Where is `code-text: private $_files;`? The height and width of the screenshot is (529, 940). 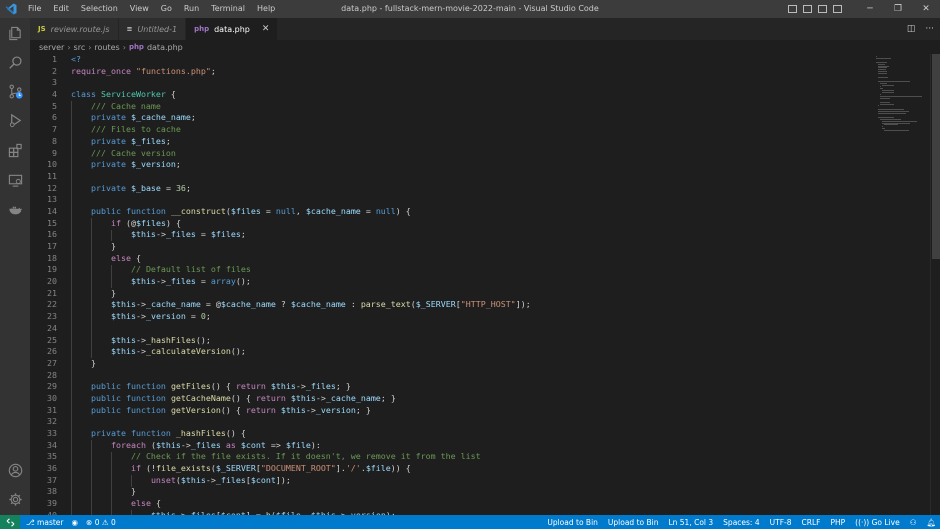 code-text: private $_files; is located at coordinates (130, 140).